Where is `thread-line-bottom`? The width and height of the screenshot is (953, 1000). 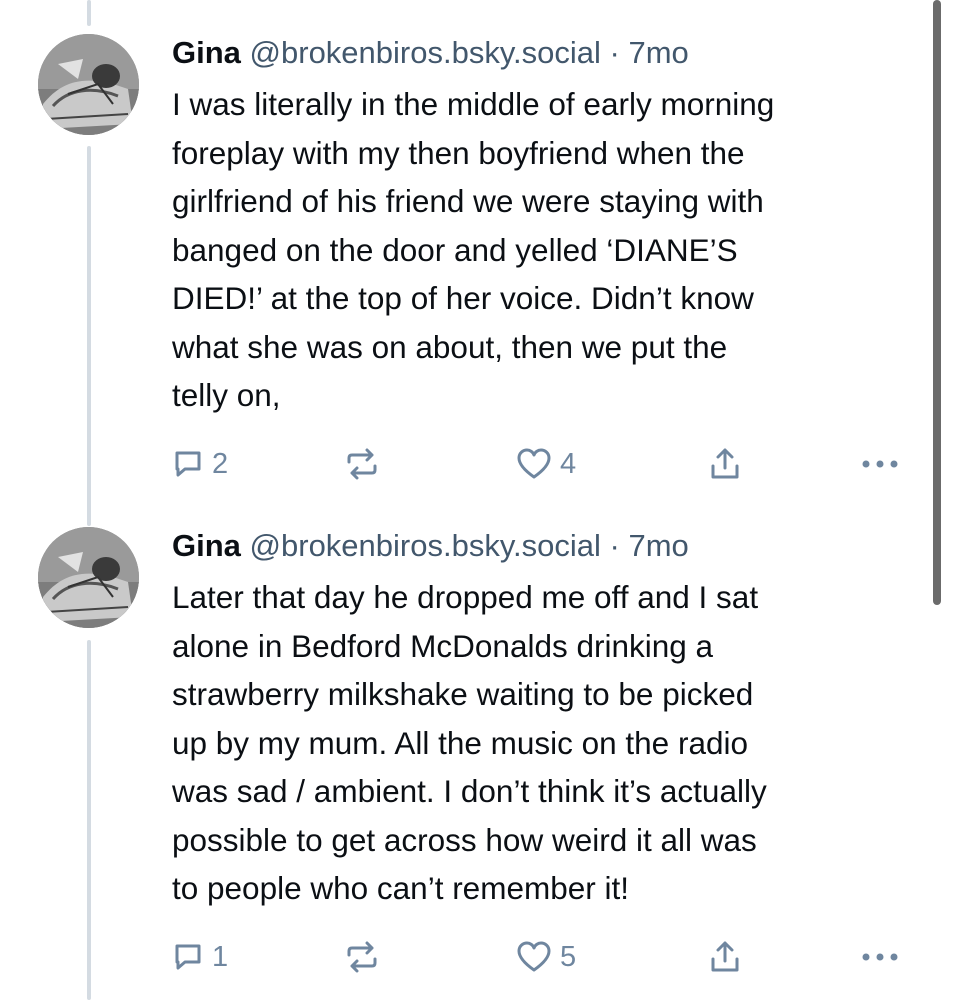
thread-line-bottom is located at coordinates (89, 820).